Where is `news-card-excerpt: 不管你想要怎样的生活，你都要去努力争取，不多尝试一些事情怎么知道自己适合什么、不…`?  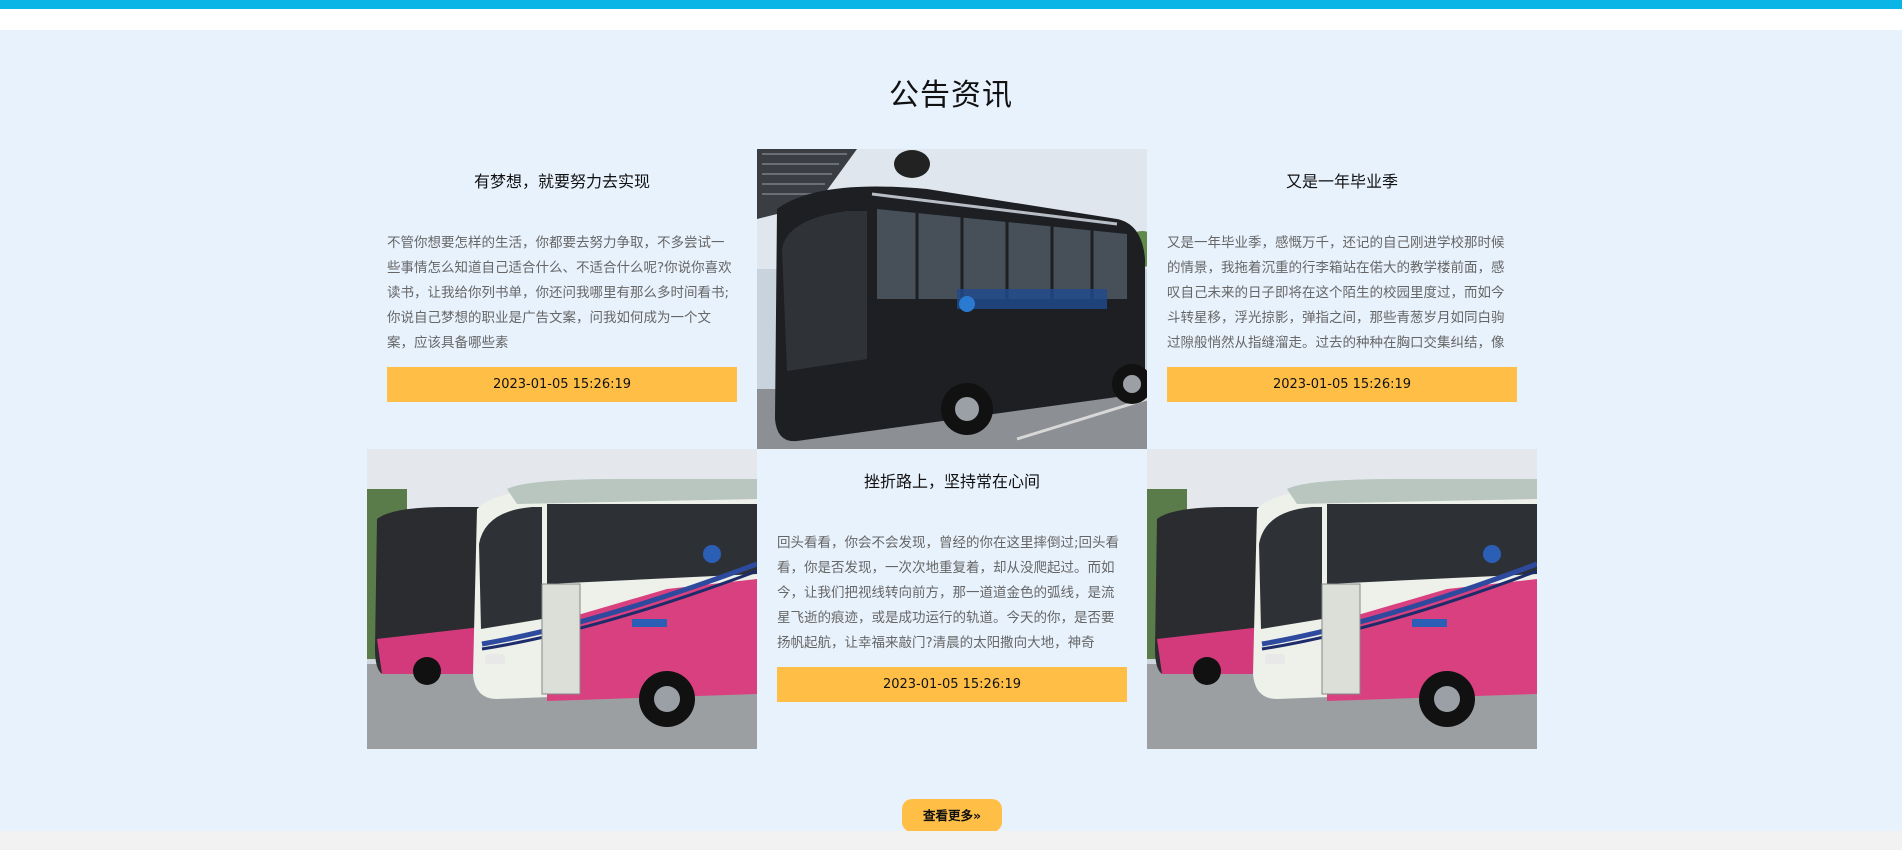 news-card-excerpt: 不管你想要怎样的生活，你都要去努力争取，不多尝试一些事情怎么知道自己适合什么、不… is located at coordinates (559, 293).